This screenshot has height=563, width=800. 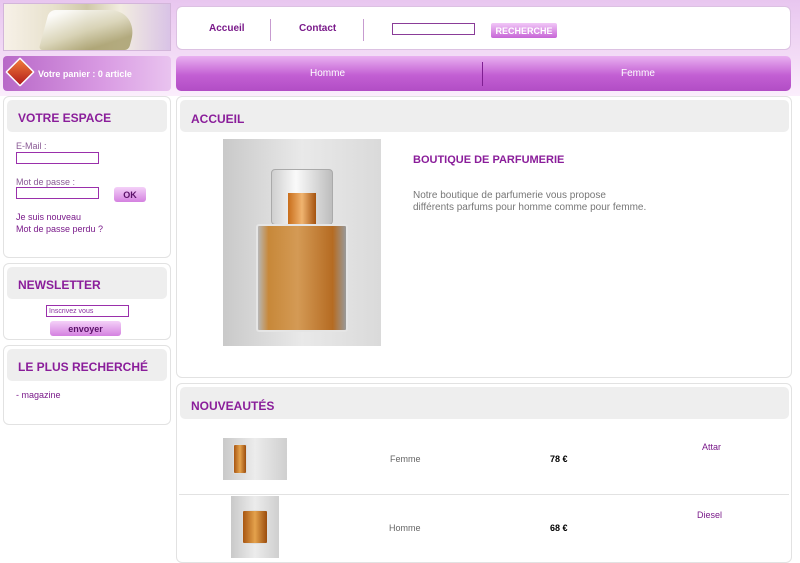 I want to click on new-user-link: Je suis nouveau, so click(x=48, y=217).